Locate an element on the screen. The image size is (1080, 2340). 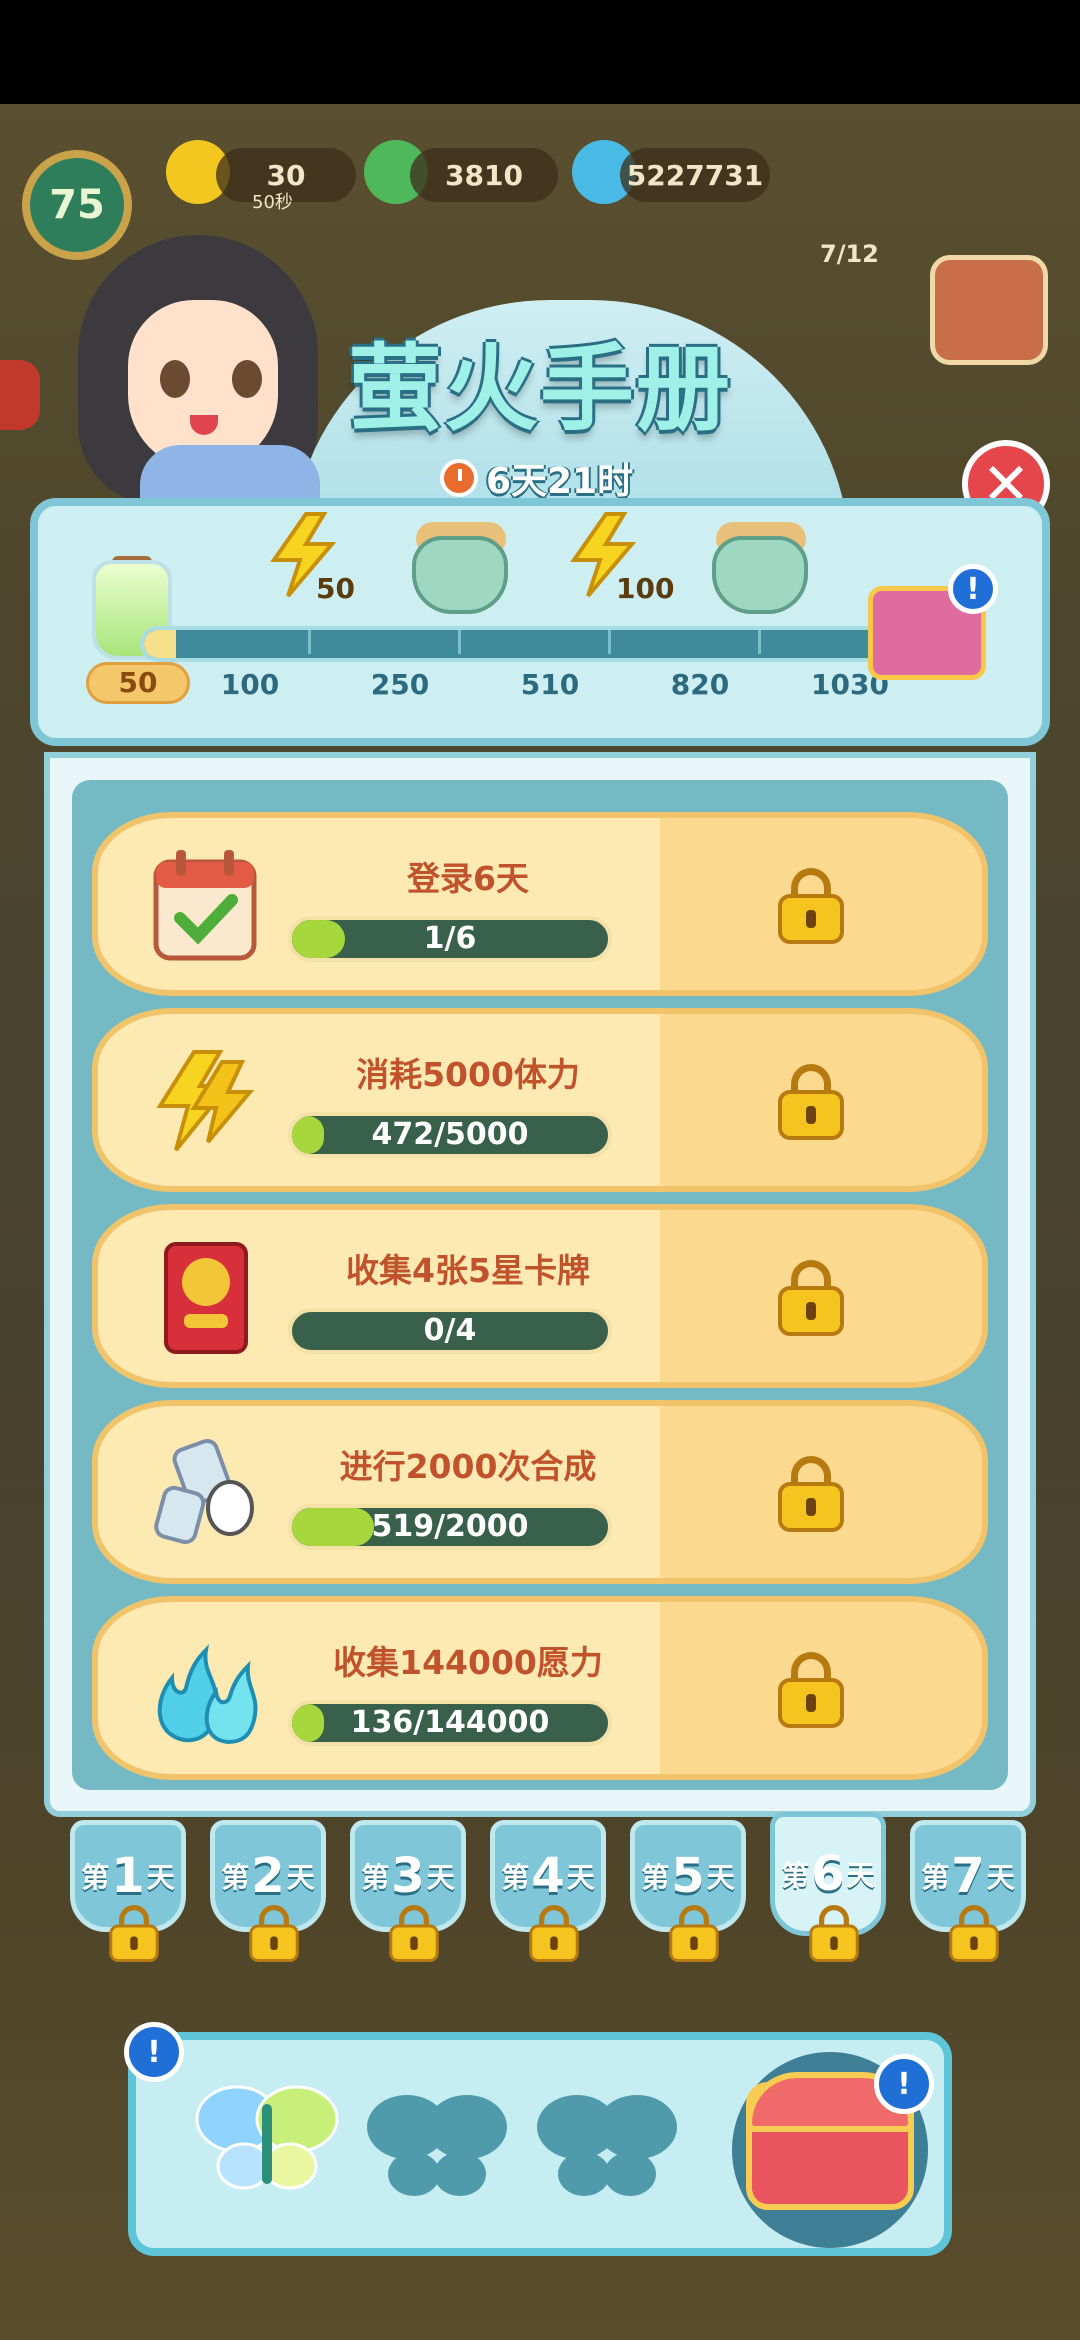
day-number: 4 is located at coordinates (548, 1876).